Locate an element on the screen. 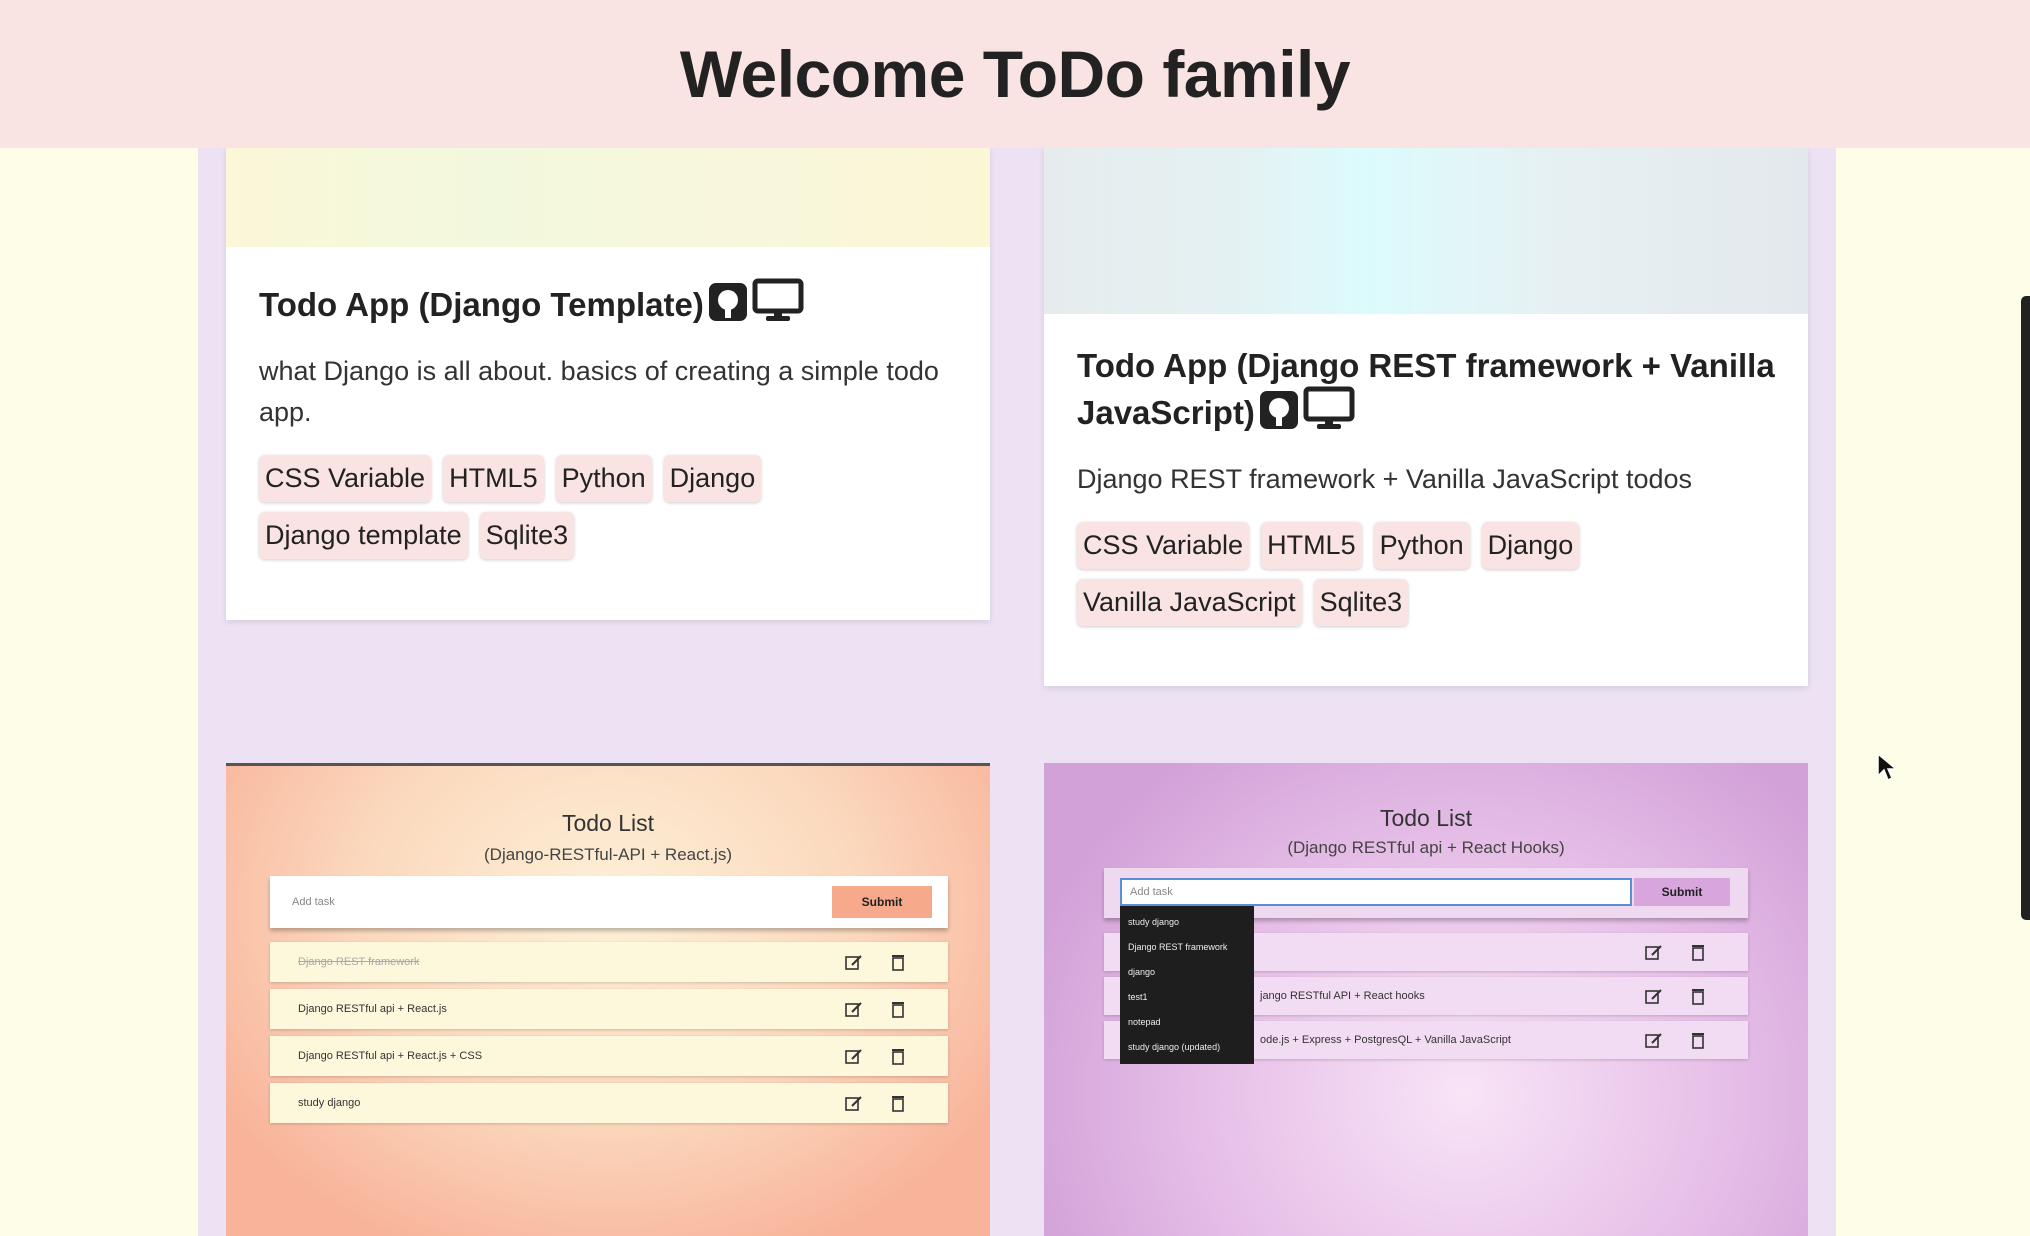 The image size is (2030, 1236). autocomplete-option: django is located at coordinates (1187, 972).